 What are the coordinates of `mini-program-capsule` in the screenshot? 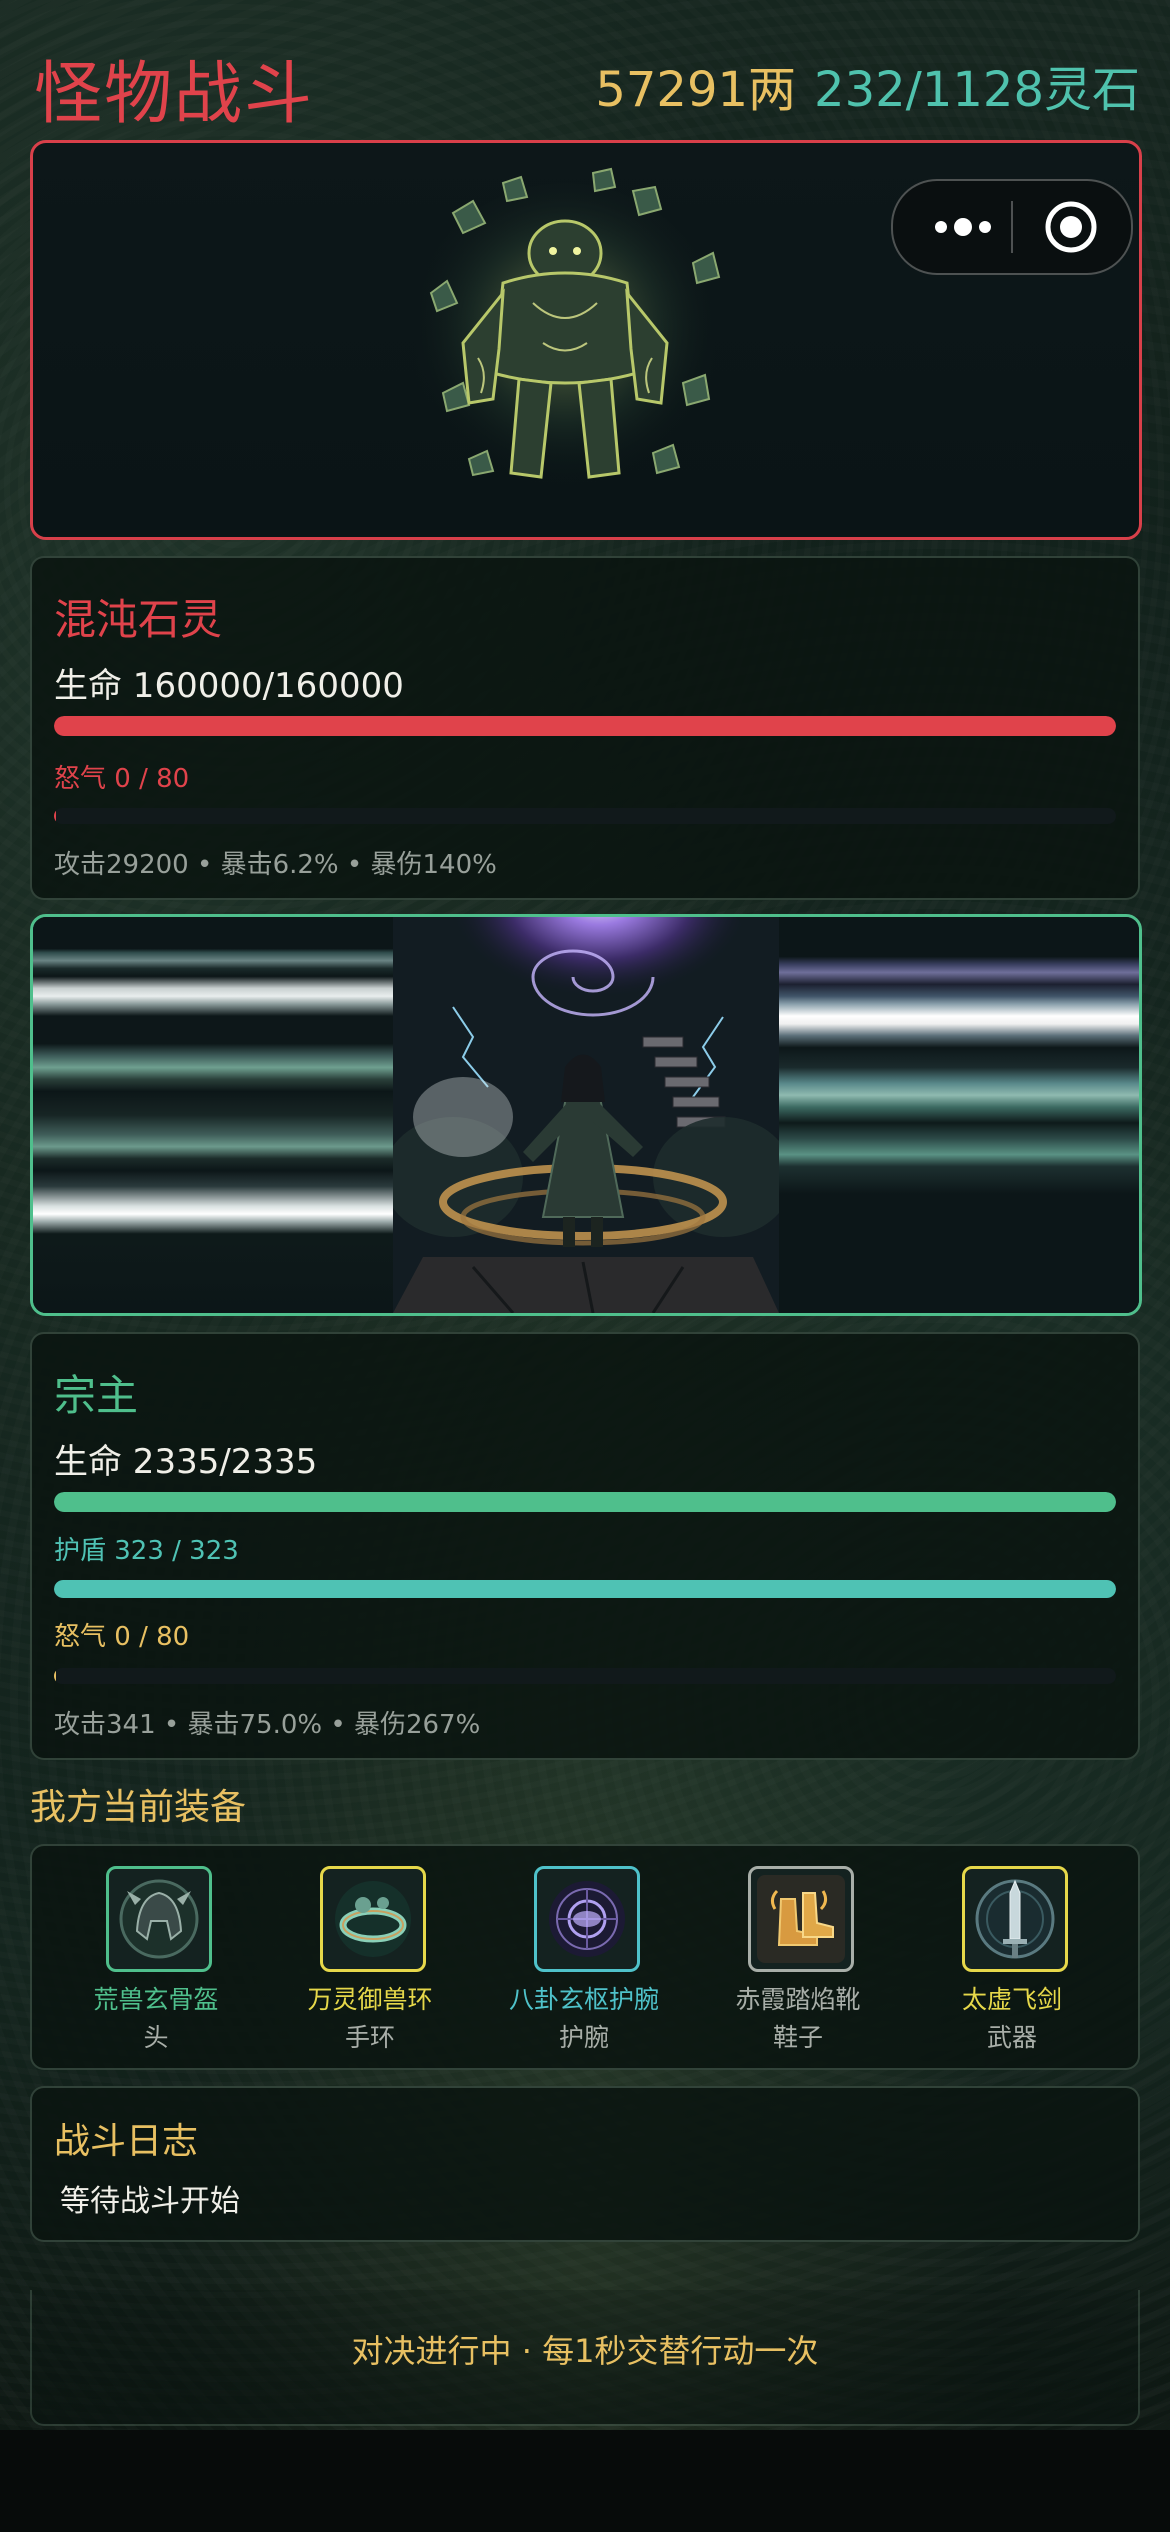 It's located at (1012, 227).